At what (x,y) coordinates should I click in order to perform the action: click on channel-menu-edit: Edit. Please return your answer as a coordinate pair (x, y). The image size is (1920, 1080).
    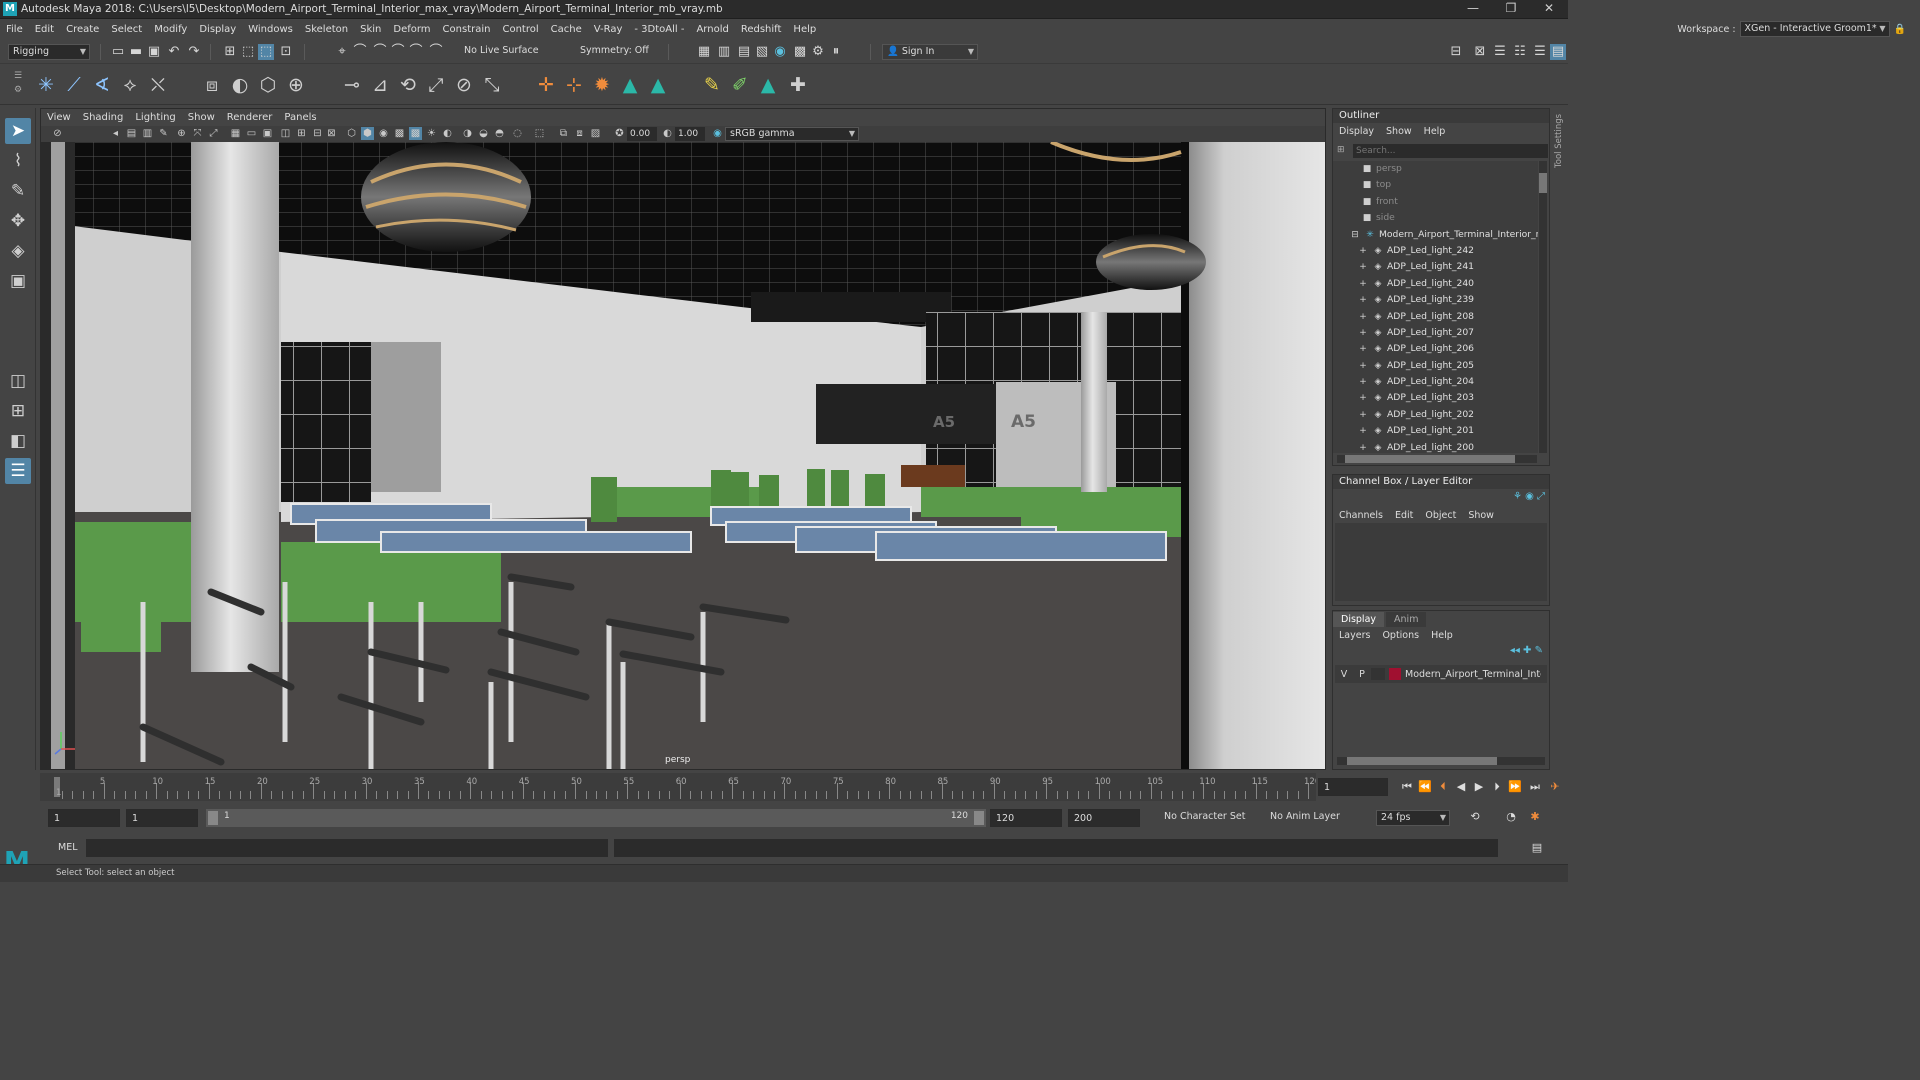
    Looking at the image, I should click on (1404, 515).